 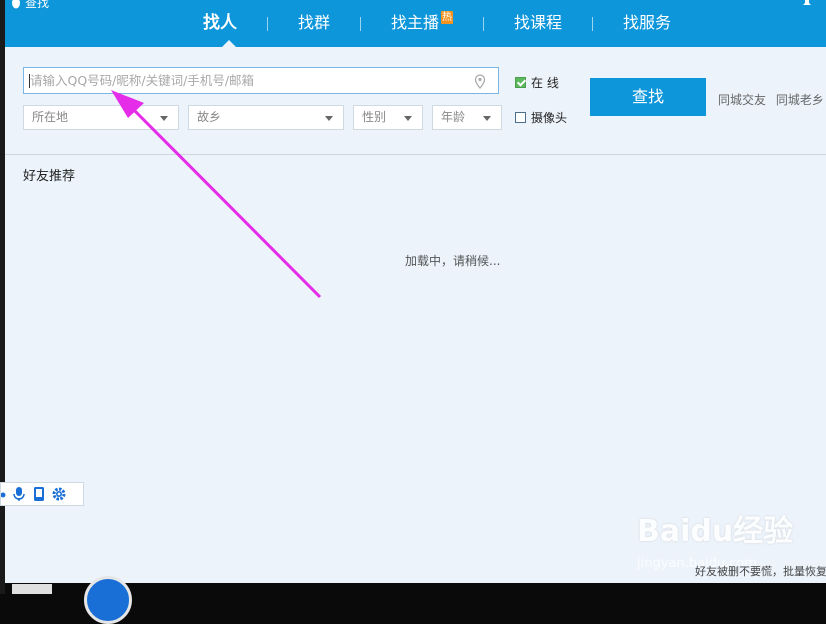 What do you see at coordinates (32, 589) in the screenshot?
I see `taskbar-grid-icon` at bounding box center [32, 589].